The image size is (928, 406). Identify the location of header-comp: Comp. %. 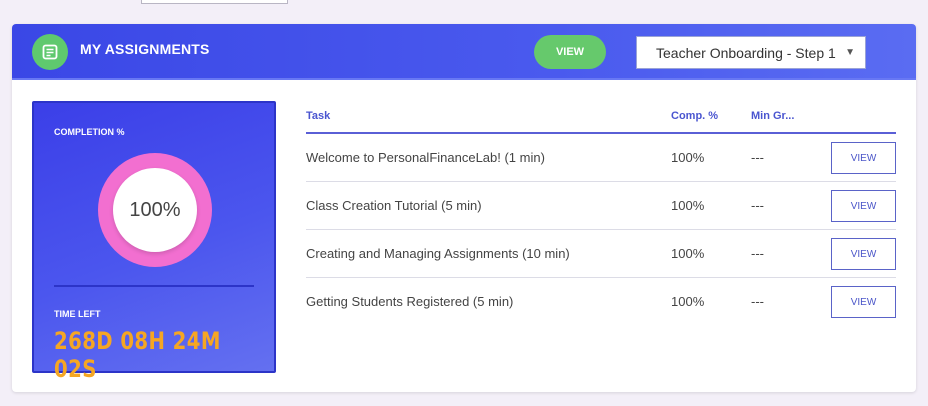
(694, 116).